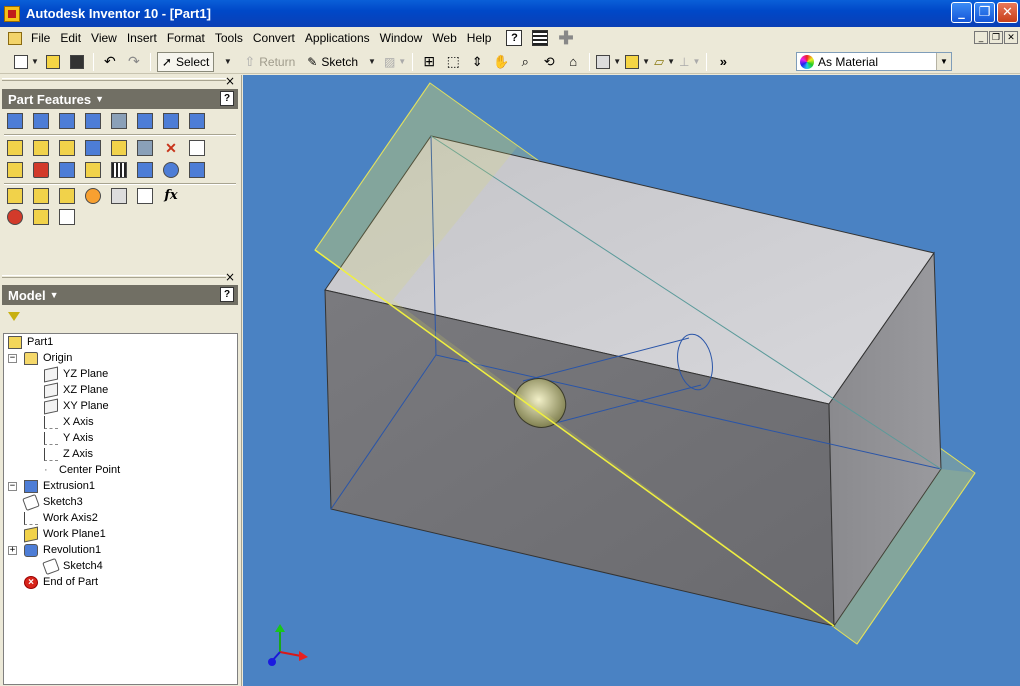  I want to click on work-plane-icon, so click(15, 196).